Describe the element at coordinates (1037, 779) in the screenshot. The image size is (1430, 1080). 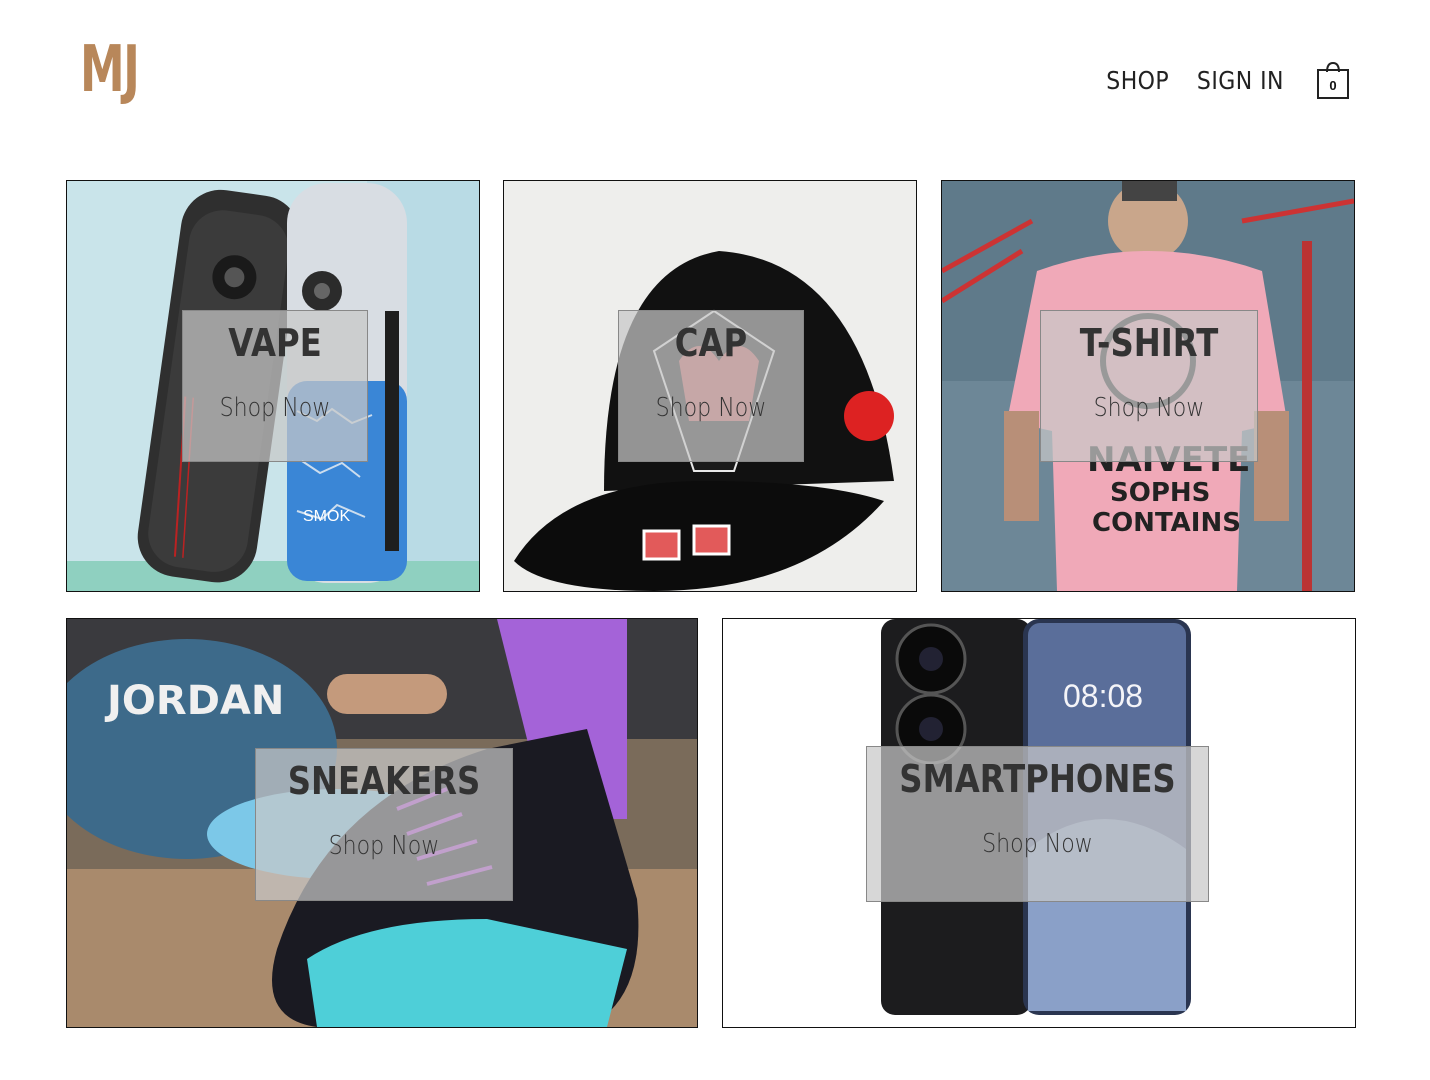
I see `category-title: SMARTPHONES` at that location.